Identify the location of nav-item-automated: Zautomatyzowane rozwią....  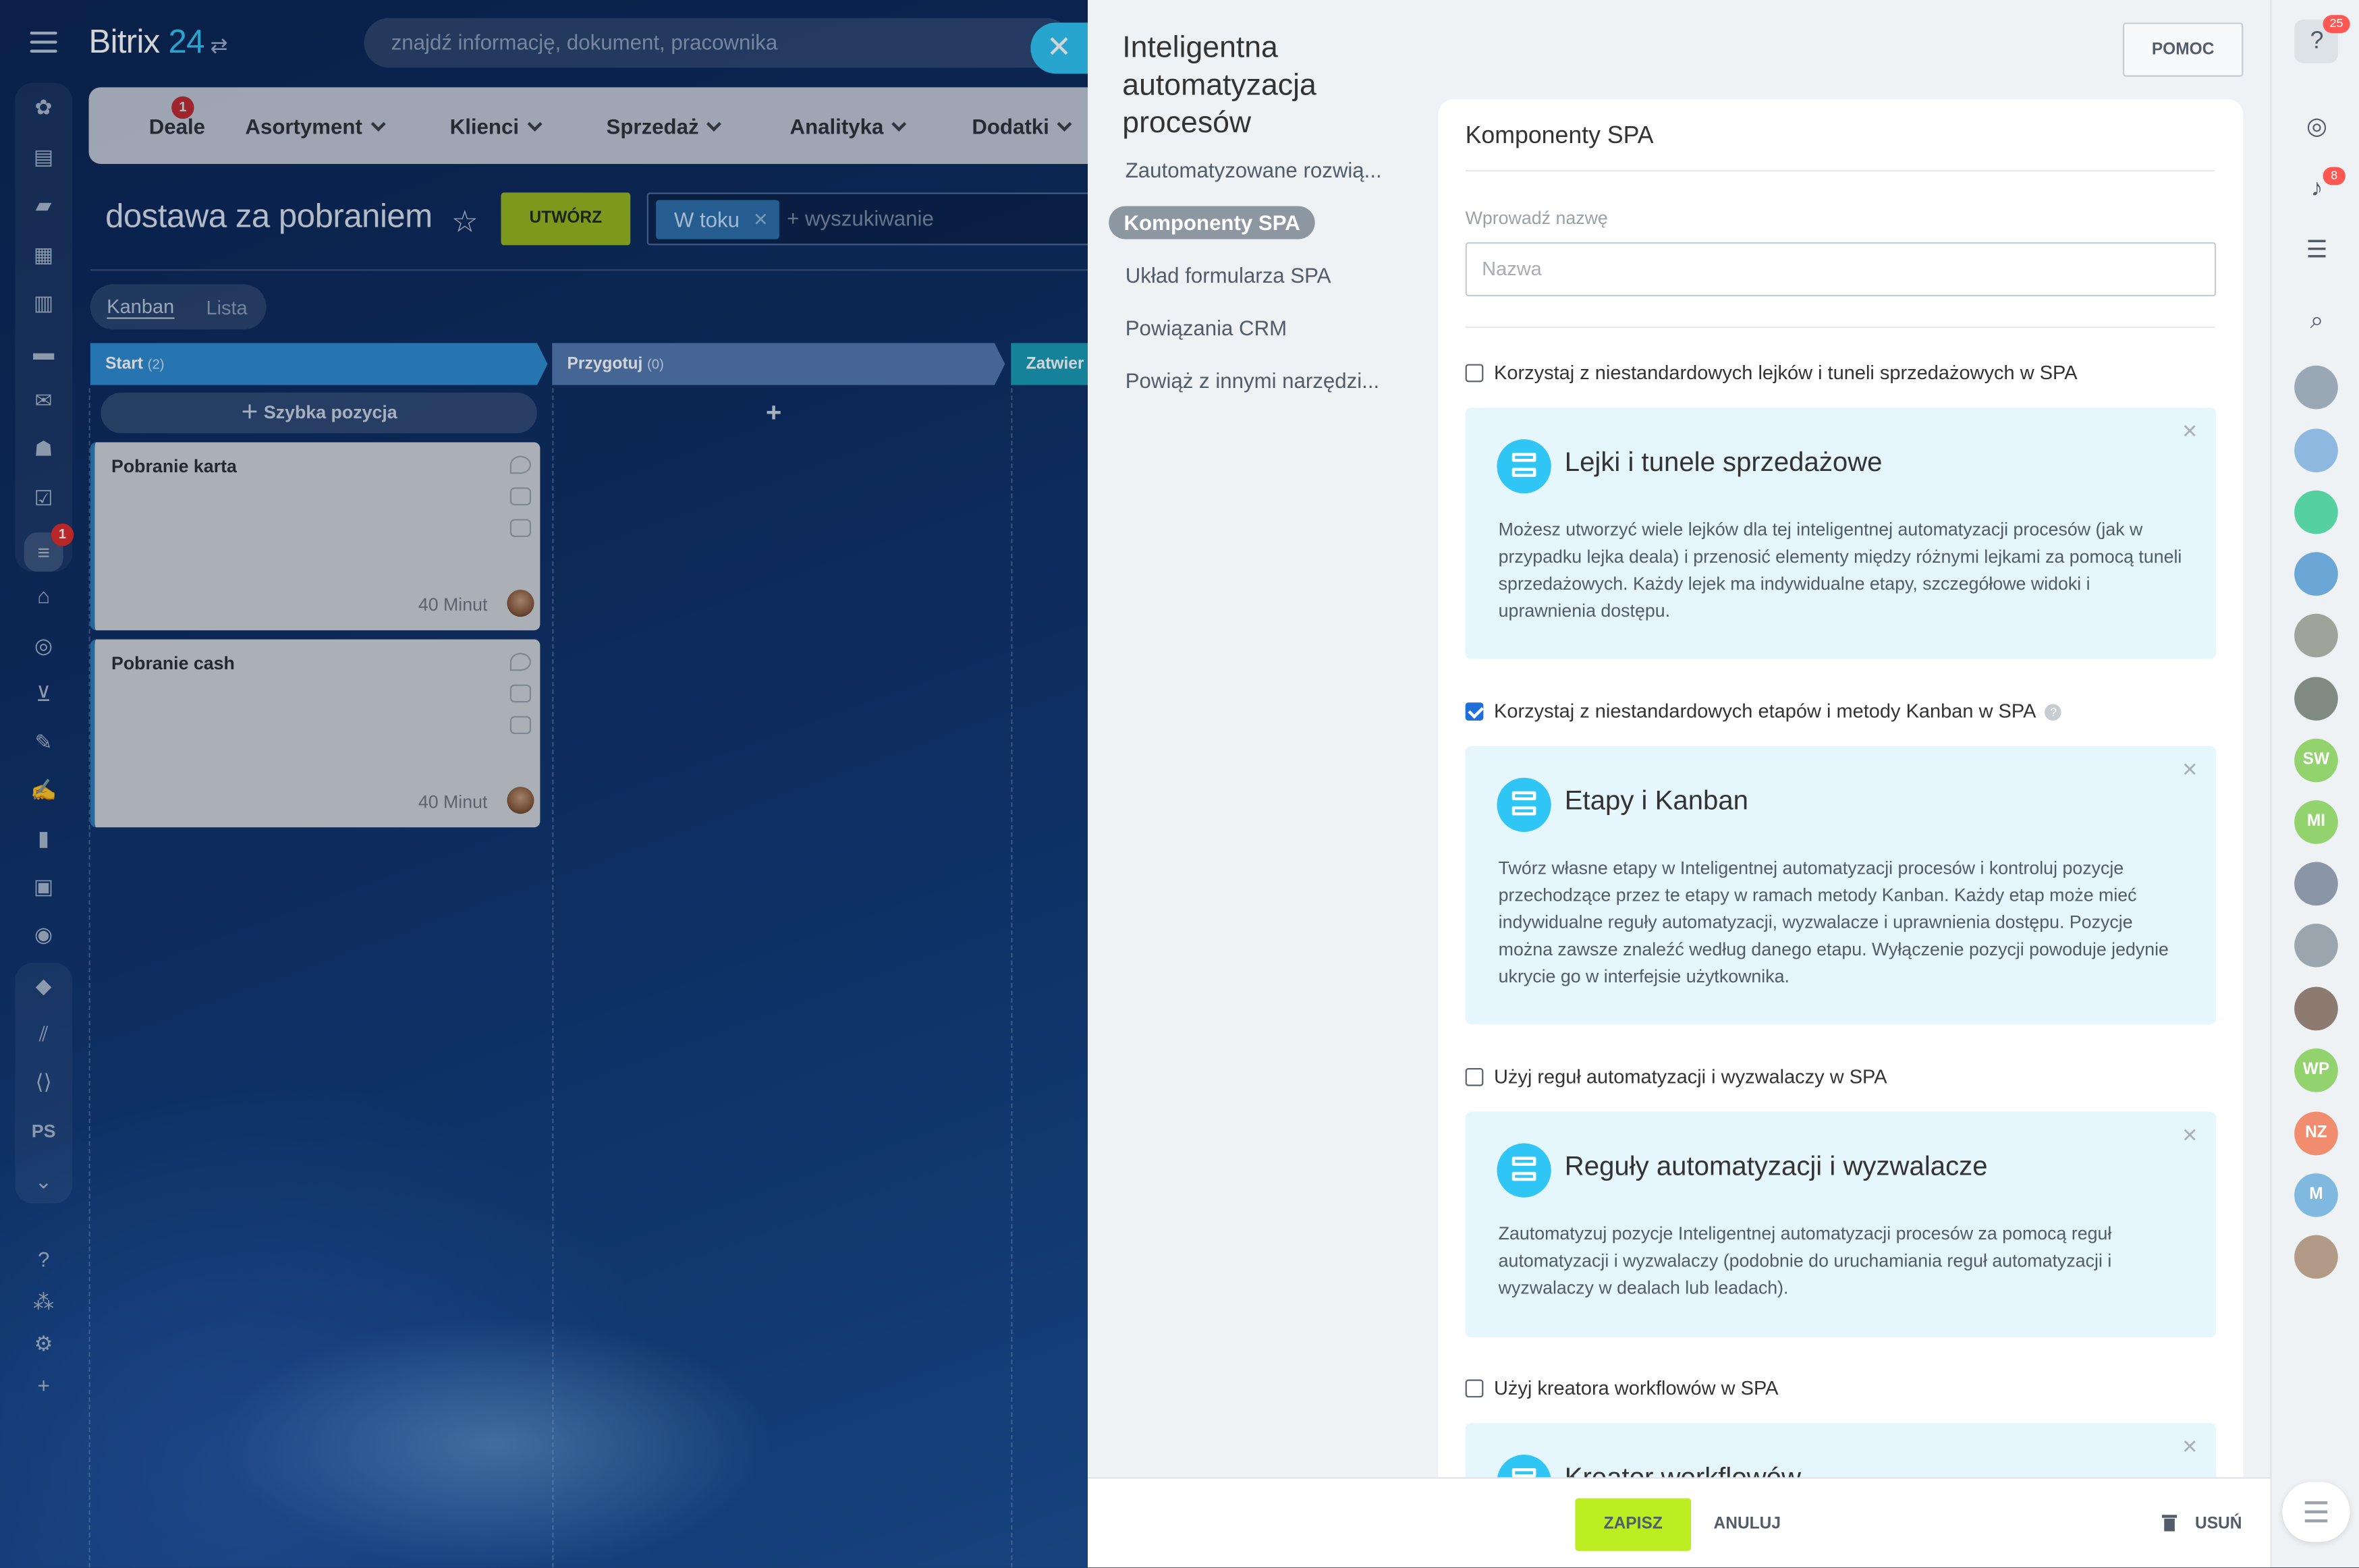
(1254, 170).